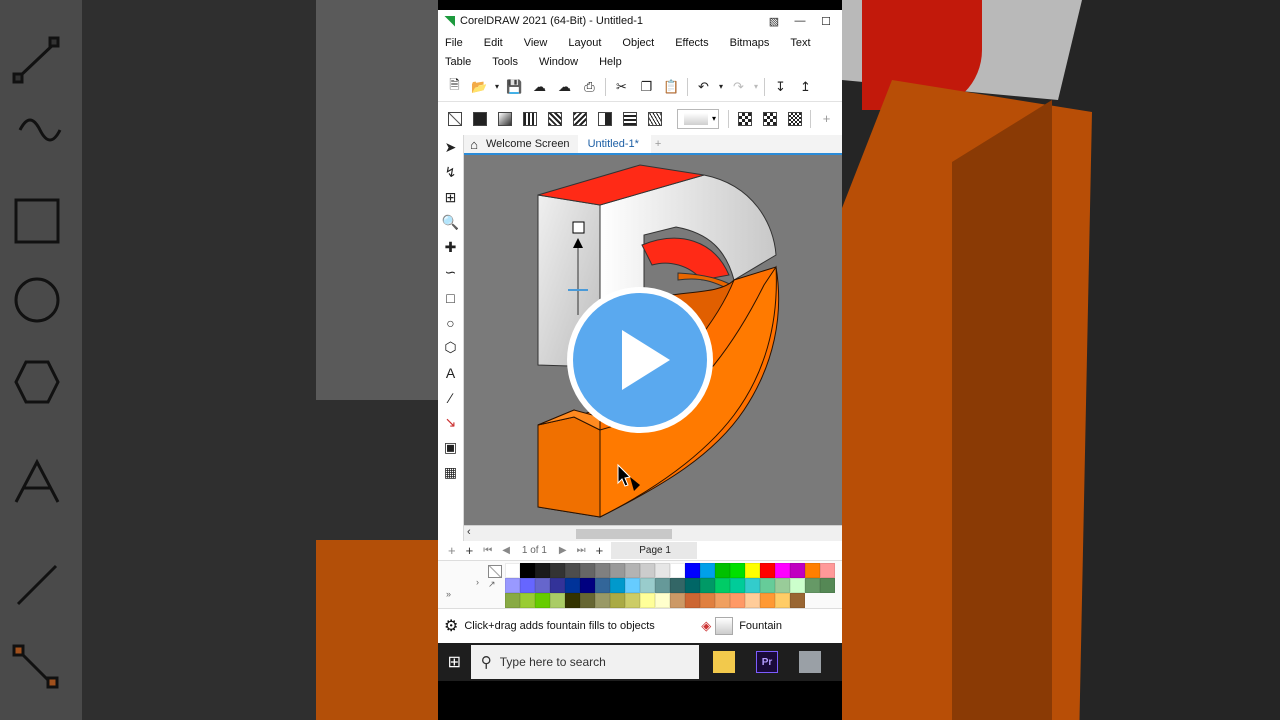 This screenshot has height=720, width=1280. I want to click on windows-start-icon: ⊞, so click(454, 662).